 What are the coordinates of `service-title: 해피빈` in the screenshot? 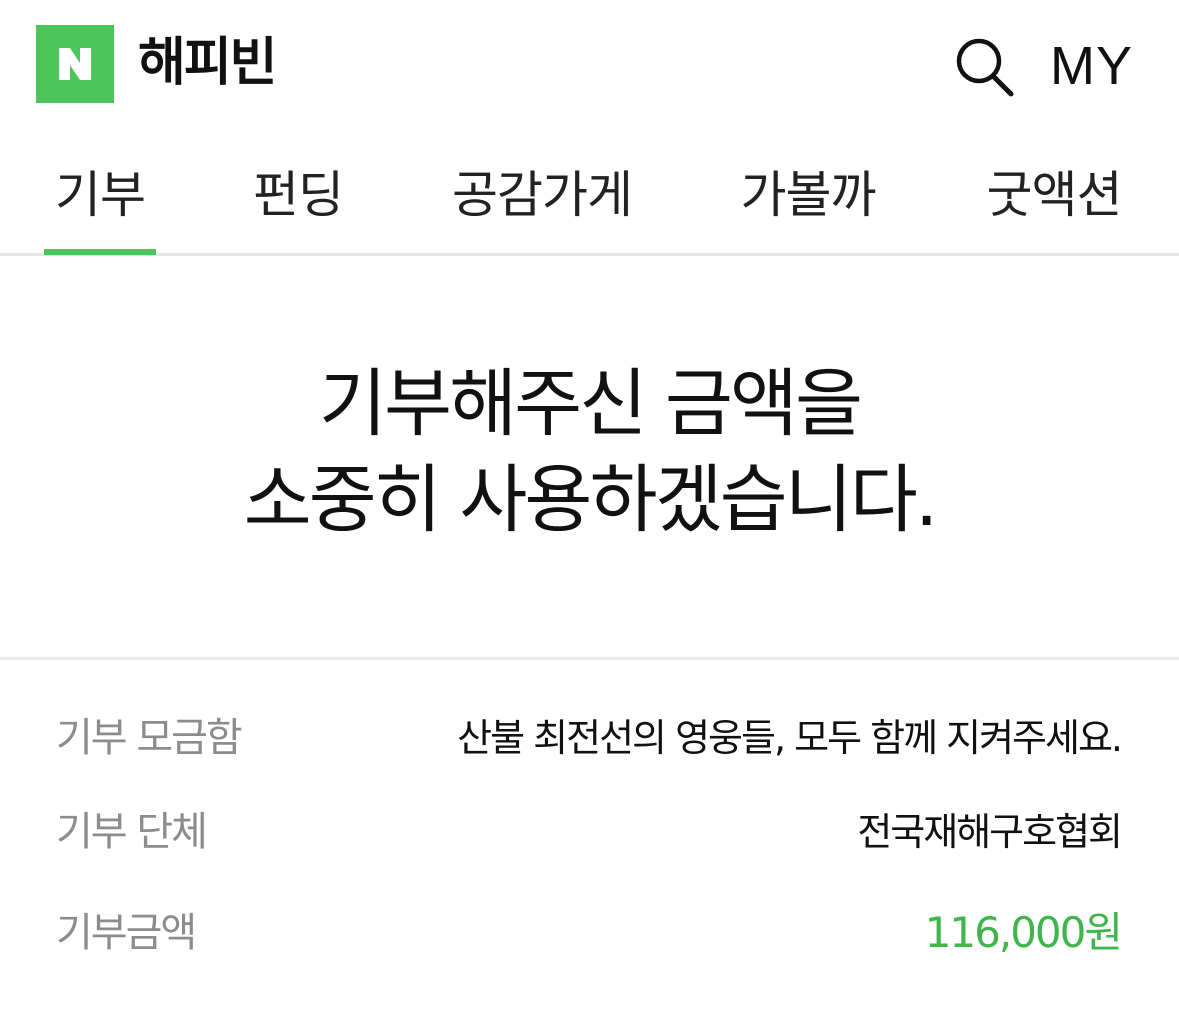 It's located at (208, 63).